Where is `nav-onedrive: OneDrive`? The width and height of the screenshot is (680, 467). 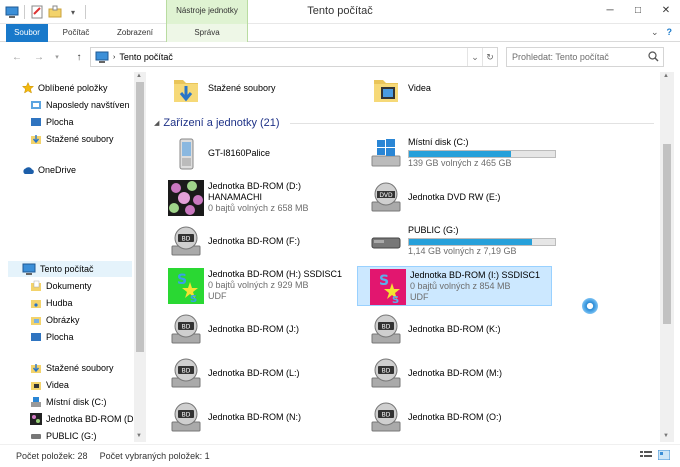 nav-onedrive: OneDrive is located at coordinates (49, 170).